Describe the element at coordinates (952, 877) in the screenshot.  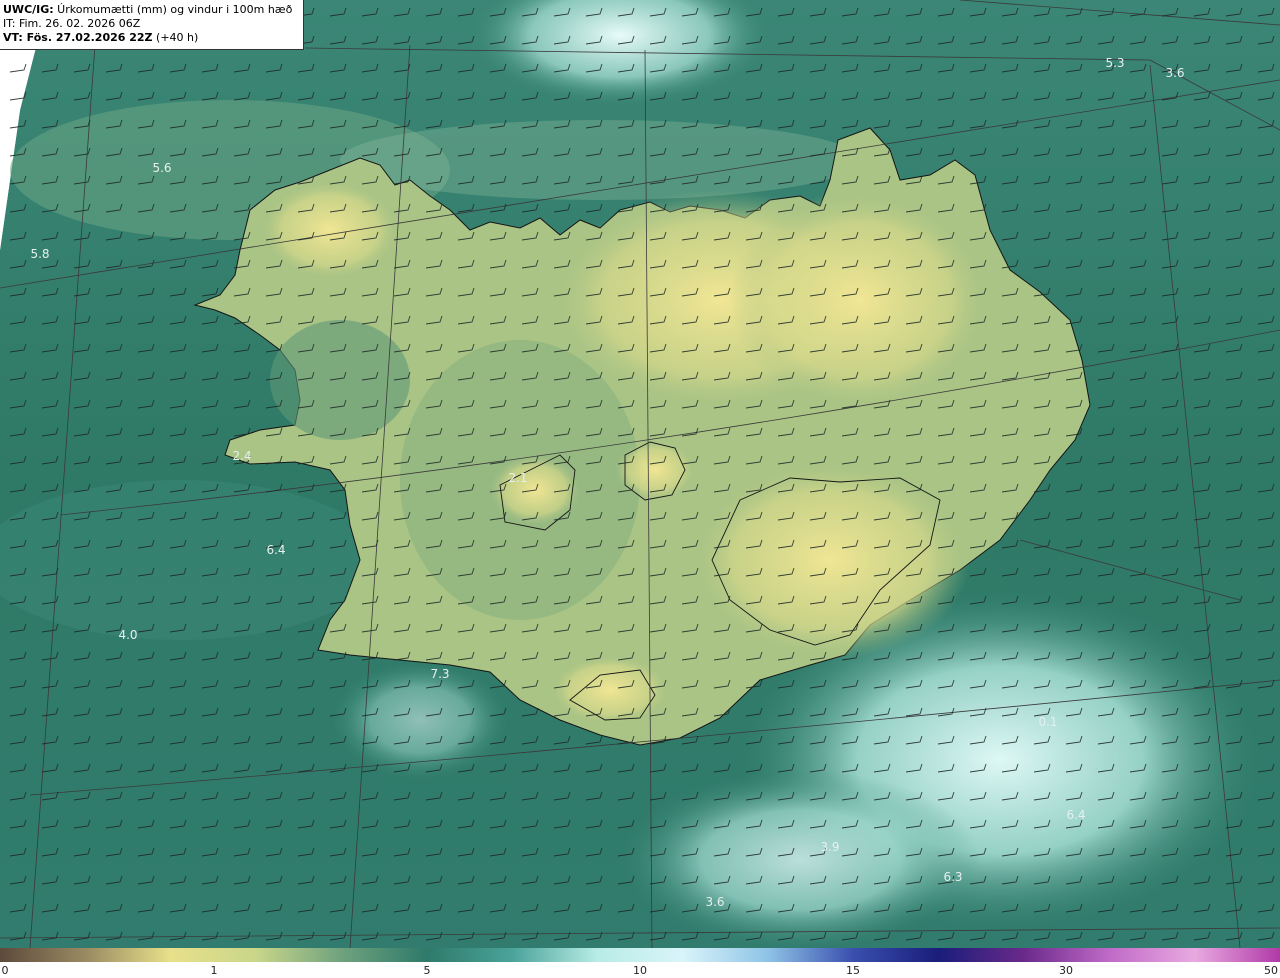
I see `precipitation-value-label: 6.3` at that location.